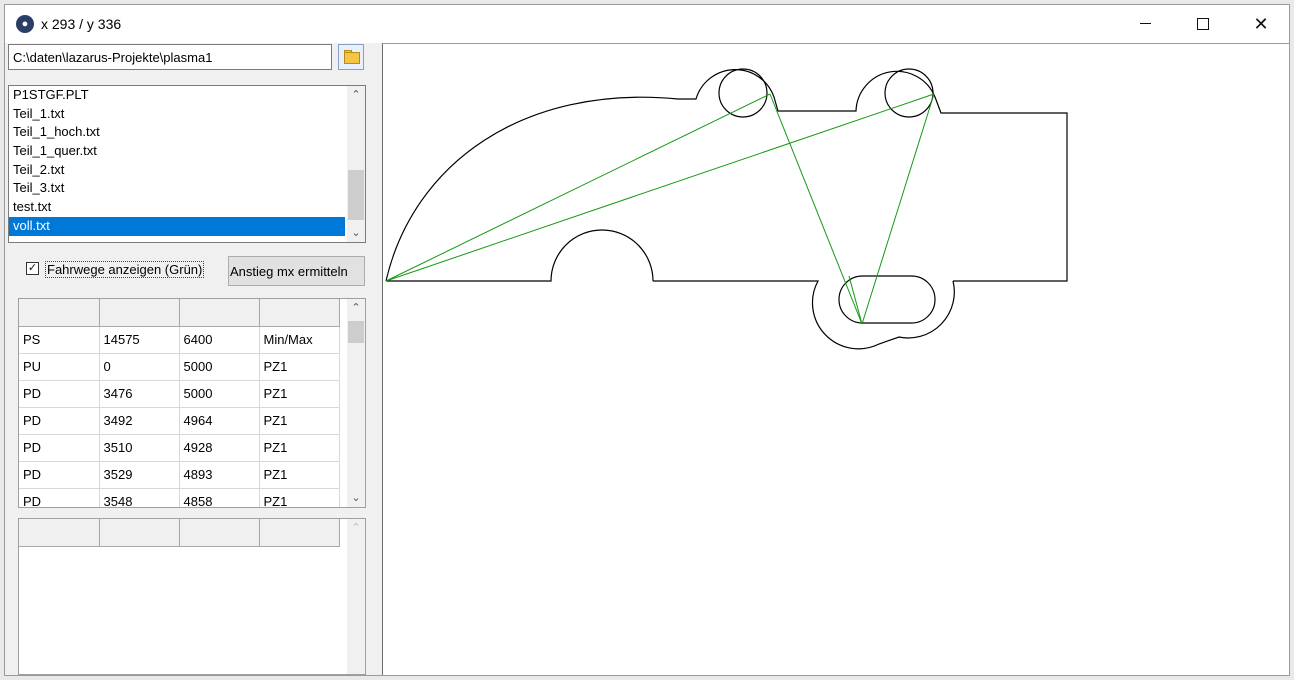 The image size is (1294, 680). Describe the element at coordinates (177, 226) in the screenshot. I see `file-list-item-selected: voll.txt` at that location.